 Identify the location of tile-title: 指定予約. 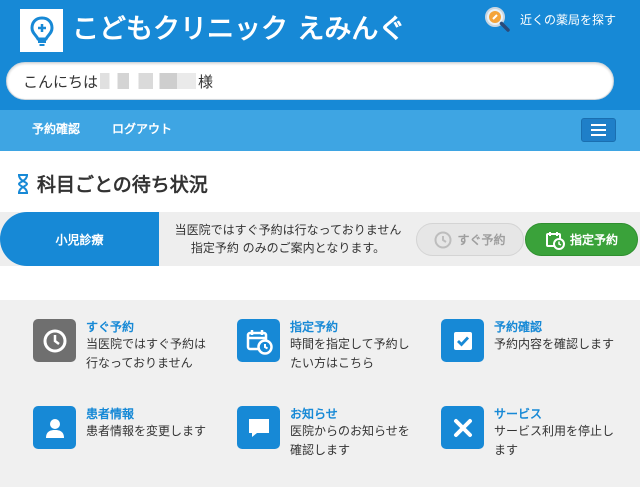
(314, 327).